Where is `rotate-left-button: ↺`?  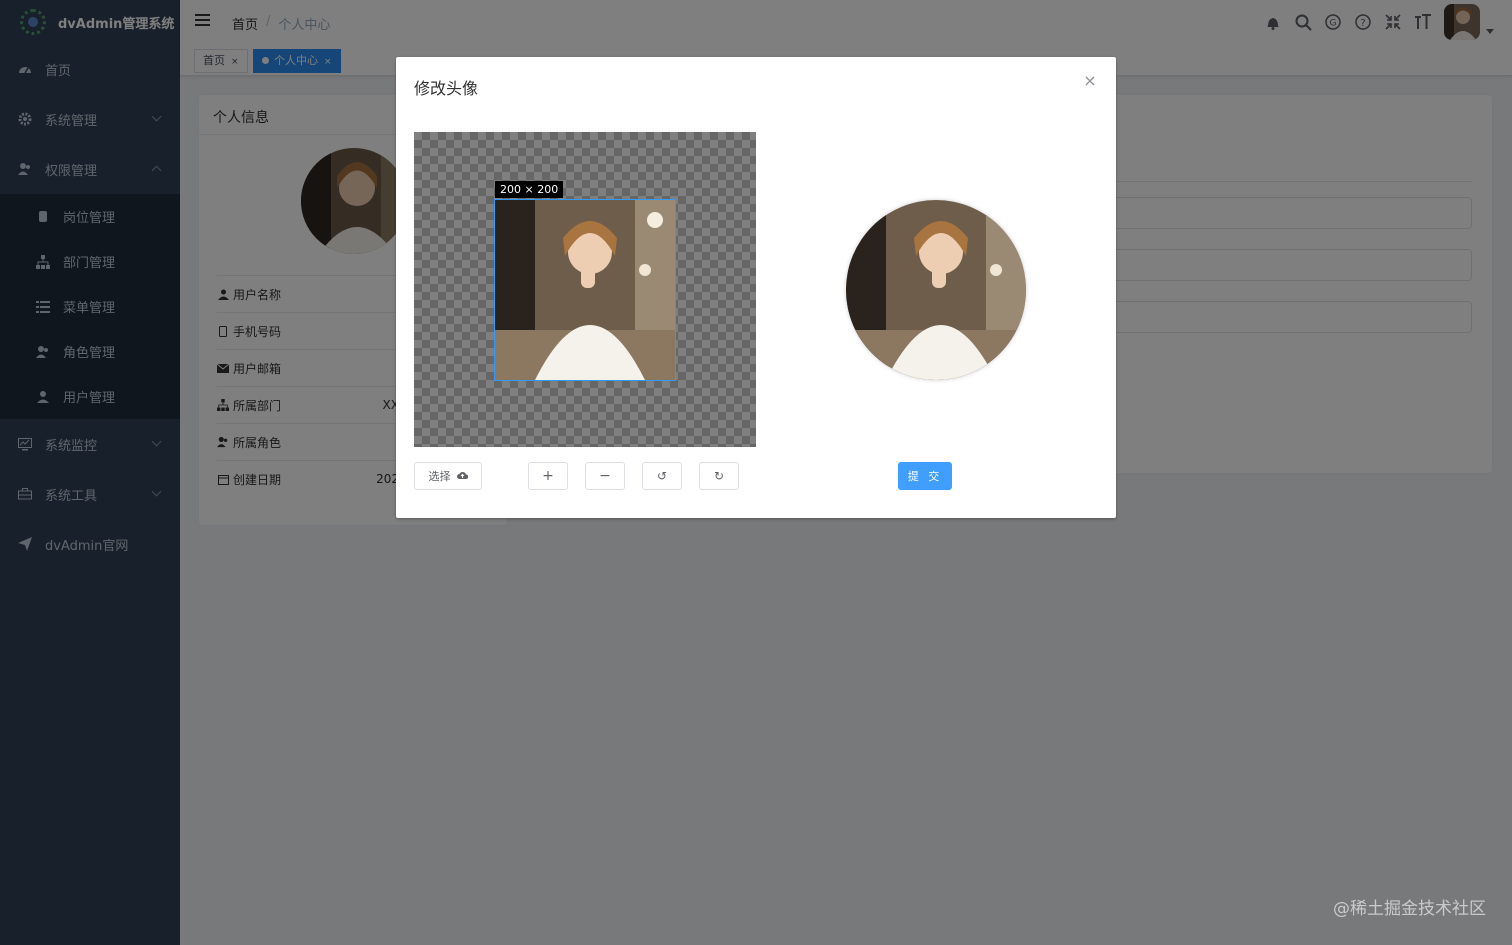
rotate-left-button: ↺ is located at coordinates (662, 476).